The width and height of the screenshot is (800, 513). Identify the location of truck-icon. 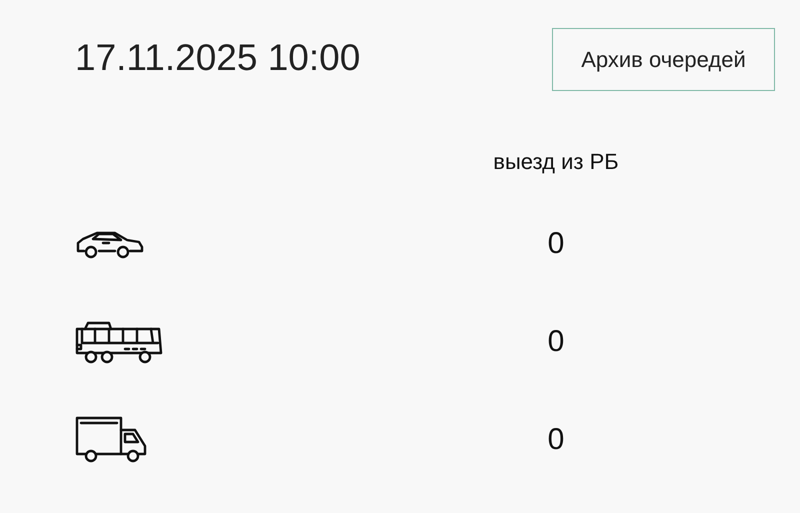
(111, 440).